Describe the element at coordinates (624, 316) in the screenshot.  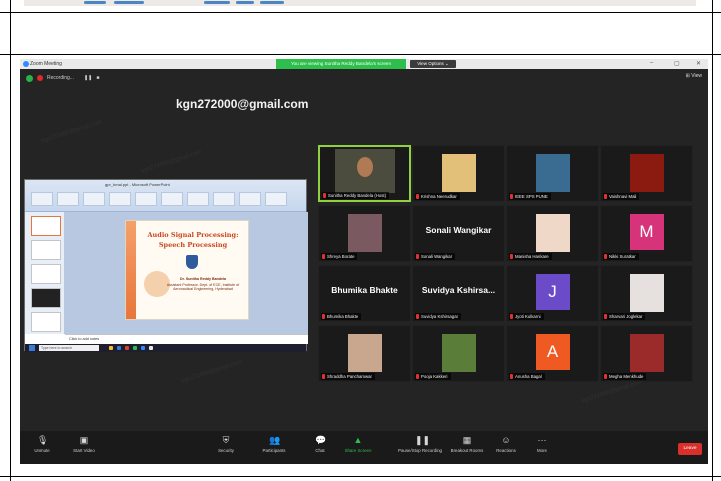
I see `participant-name-label: Sharvari Joglekar` at that location.